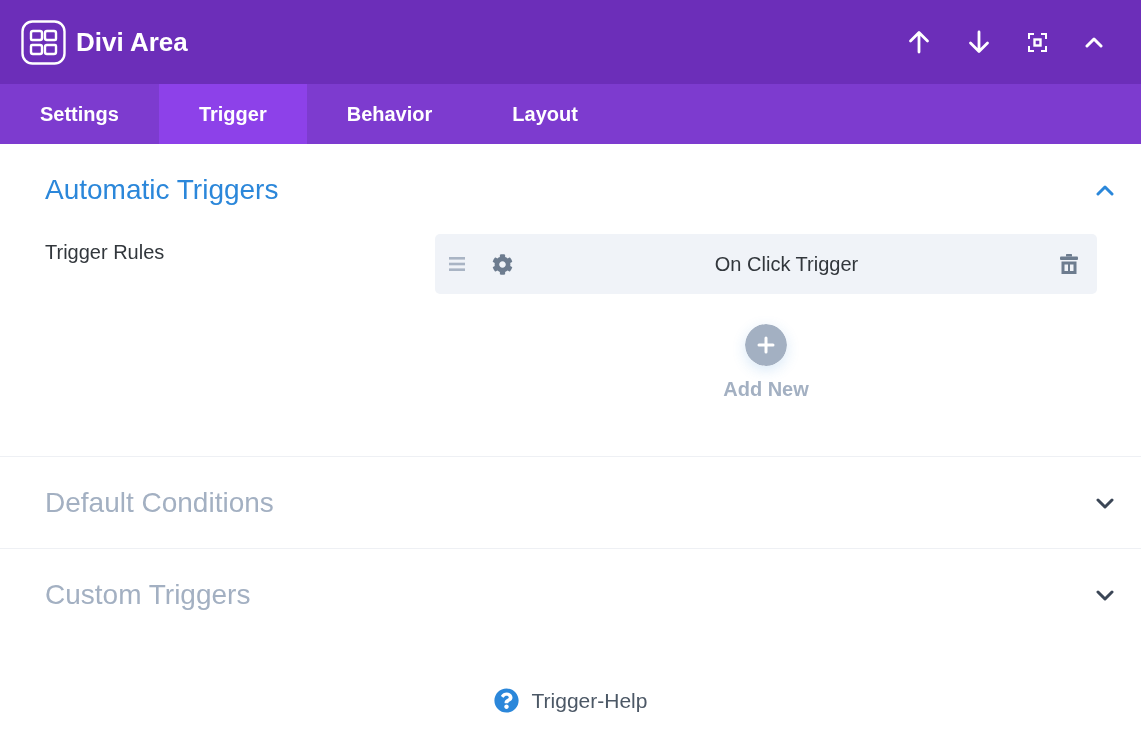 The width and height of the screenshot is (1141, 748). What do you see at coordinates (786, 264) in the screenshot?
I see `rule-name: On Click Trigger` at bounding box center [786, 264].